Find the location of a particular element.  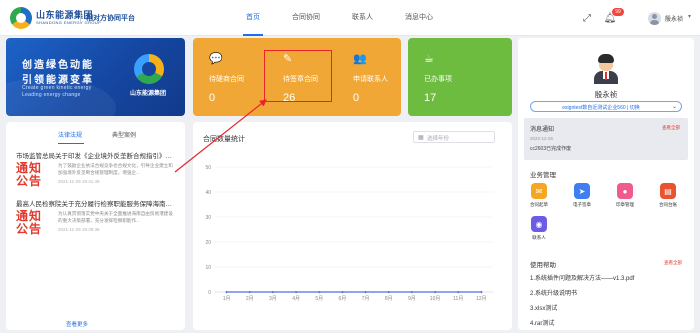

banner-logo-icon is located at coordinates (149, 69).